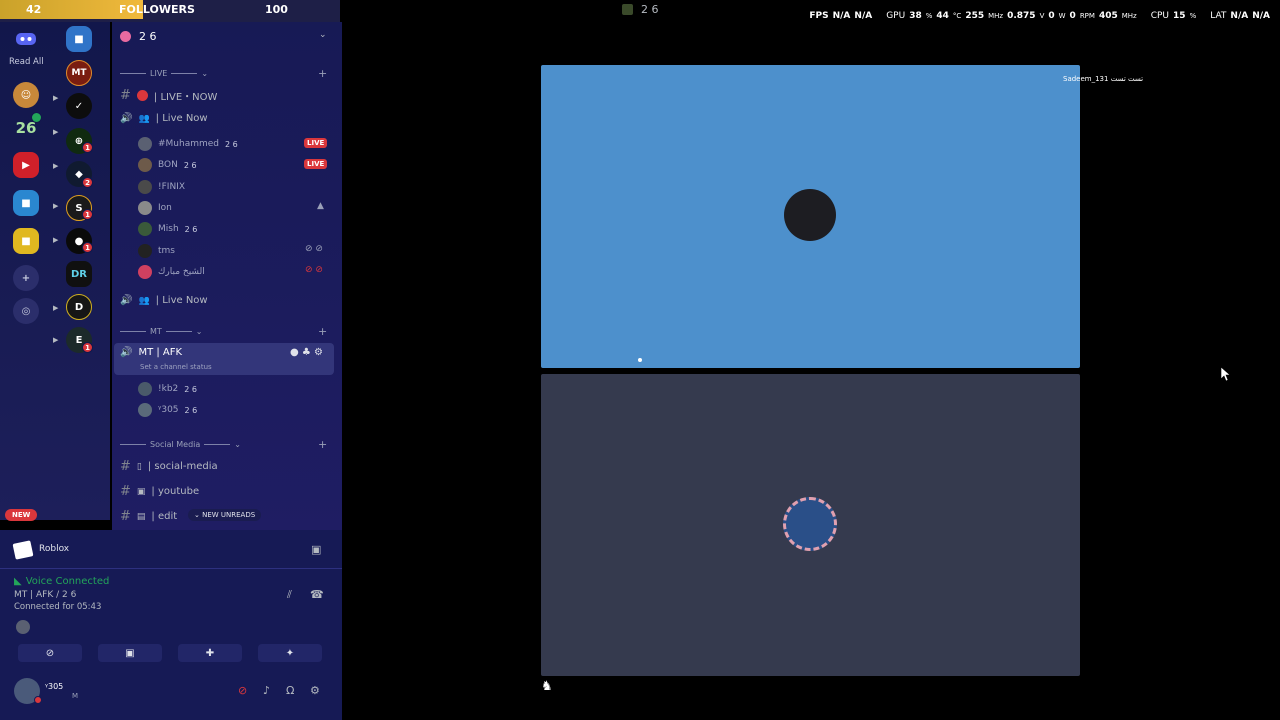  Describe the element at coordinates (640, 360) in the screenshot. I see `indicator-dot` at that location.